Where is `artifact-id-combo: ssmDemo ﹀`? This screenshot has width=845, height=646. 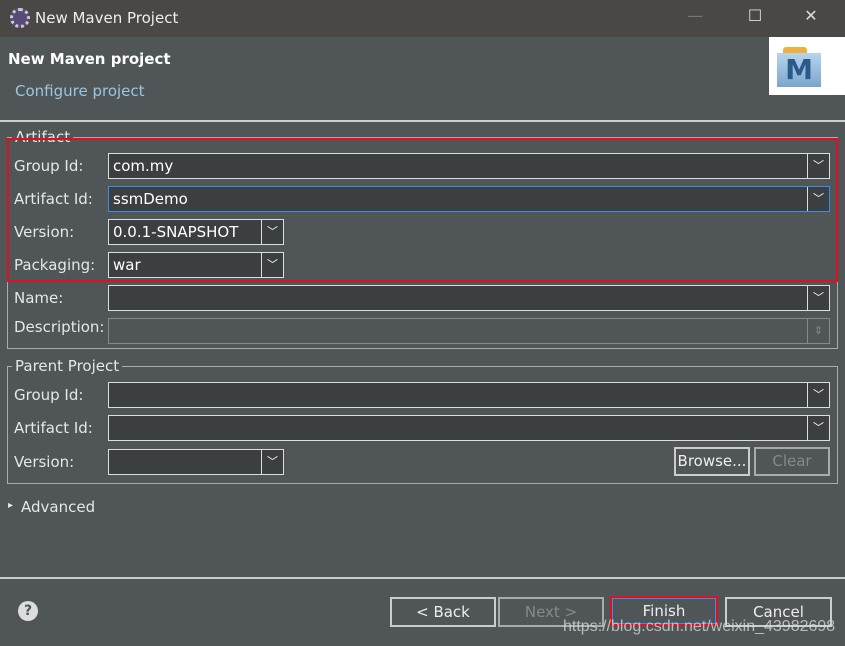
artifact-id-combo: ssmDemo ﹀ is located at coordinates (469, 199).